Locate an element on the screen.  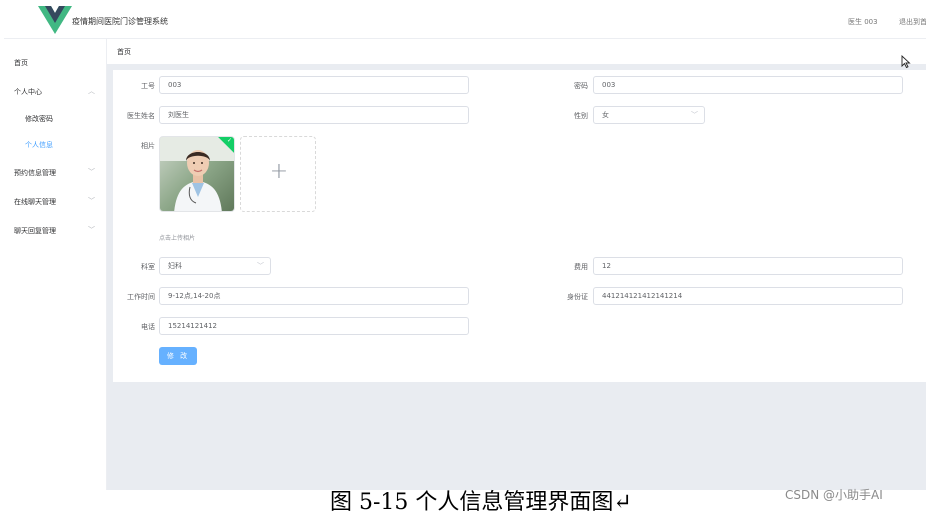
sidebar-item-personal-info: 个人信息 is located at coordinates (55, 144).